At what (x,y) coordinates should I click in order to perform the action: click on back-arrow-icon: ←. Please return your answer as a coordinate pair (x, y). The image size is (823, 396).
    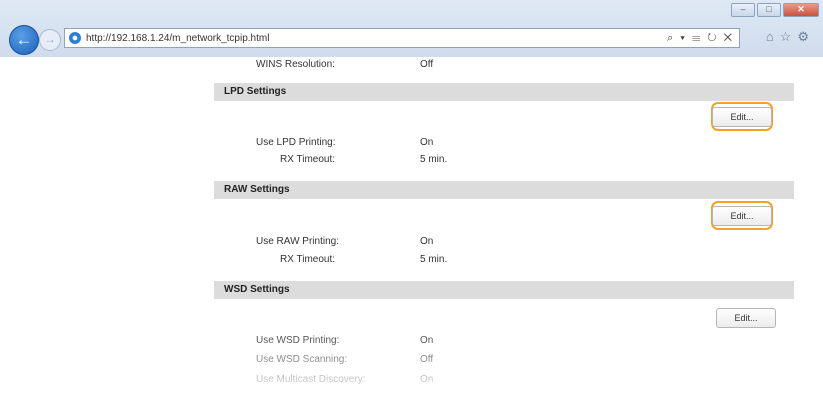
    Looking at the image, I should click on (24, 40).